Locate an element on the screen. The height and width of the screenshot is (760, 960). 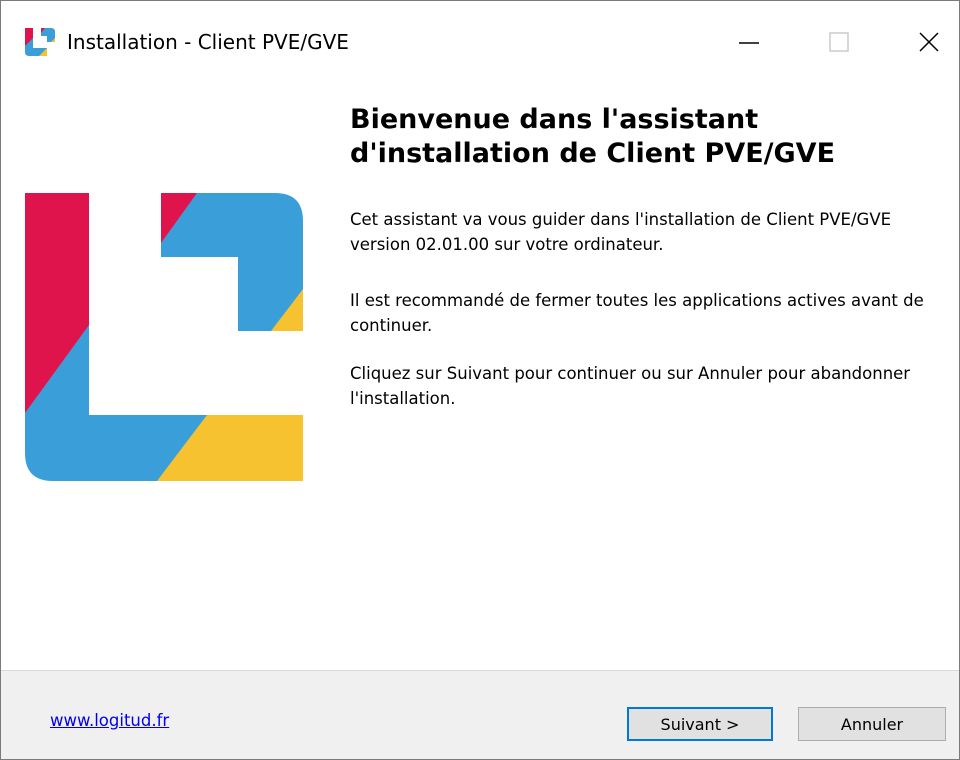
website-link: www.logitud.fr is located at coordinates (109, 720).